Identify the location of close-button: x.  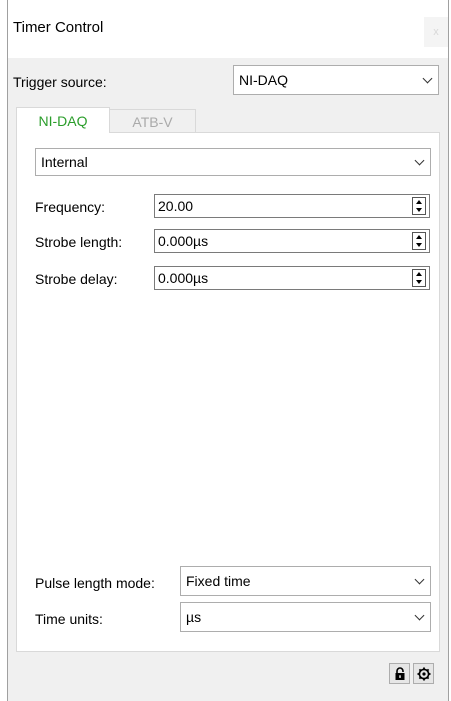
(436, 32).